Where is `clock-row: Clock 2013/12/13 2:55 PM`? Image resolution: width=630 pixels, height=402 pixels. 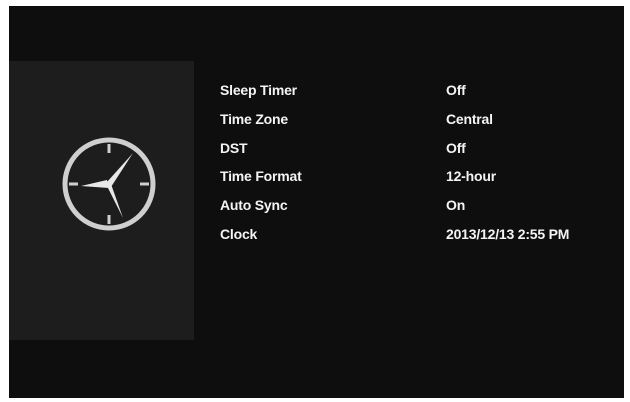
clock-row: Clock 2013/12/13 2:55 PM is located at coordinates (415, 234).